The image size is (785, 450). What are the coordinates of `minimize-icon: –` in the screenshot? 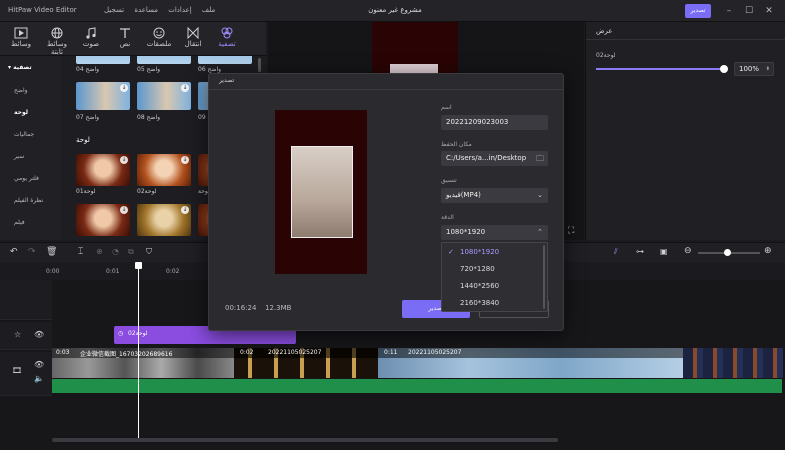 It's located at (729, 11).